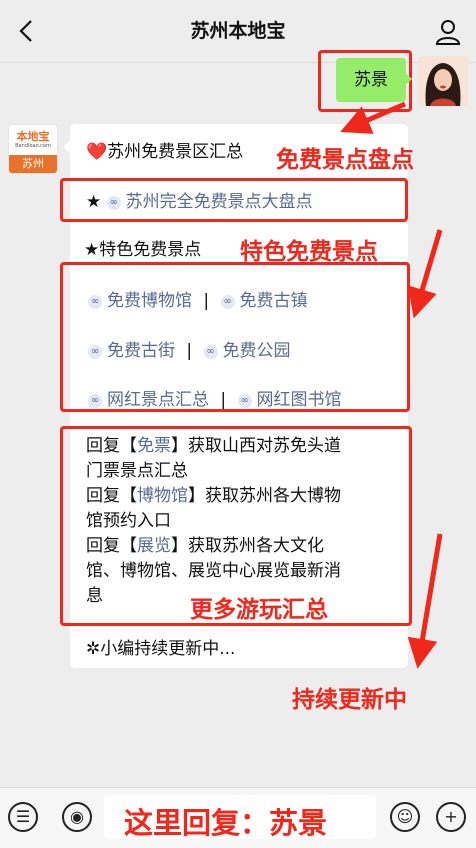 This screenshot has height=848, width=476. I want to click on plus-icon: +, so click(451, 817).